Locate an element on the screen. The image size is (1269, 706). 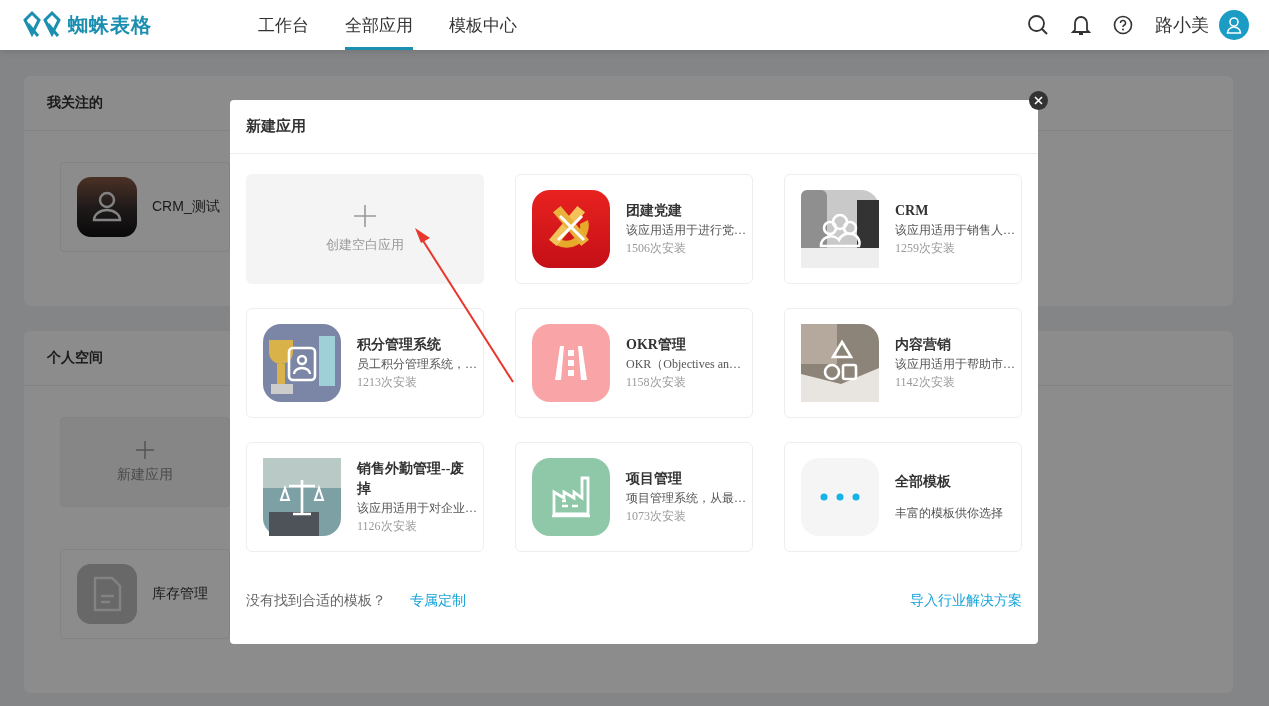
template-name: OKR管理 is located at coordinates (656, 345).